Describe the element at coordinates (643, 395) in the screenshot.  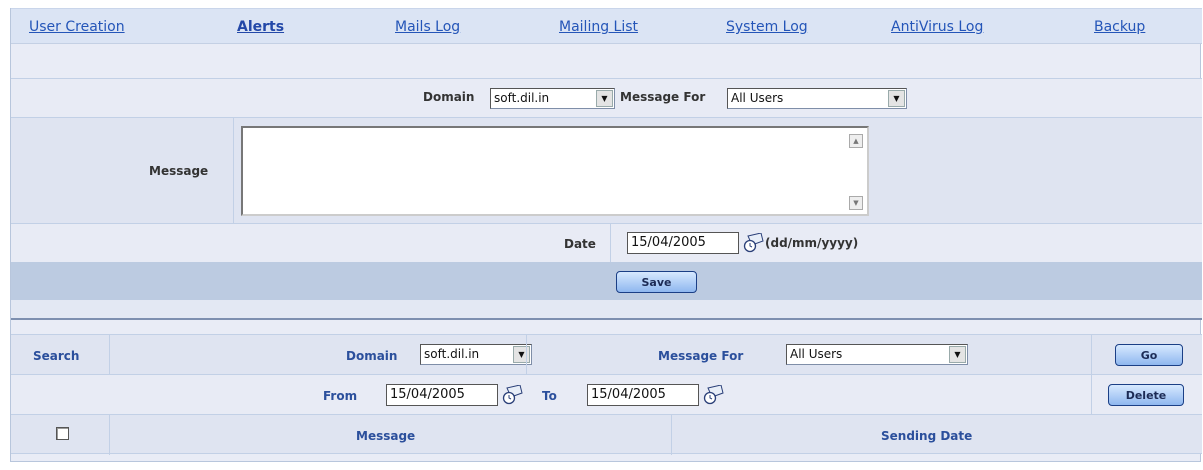
I see `to-date-input: 15/04/2005` at that location.